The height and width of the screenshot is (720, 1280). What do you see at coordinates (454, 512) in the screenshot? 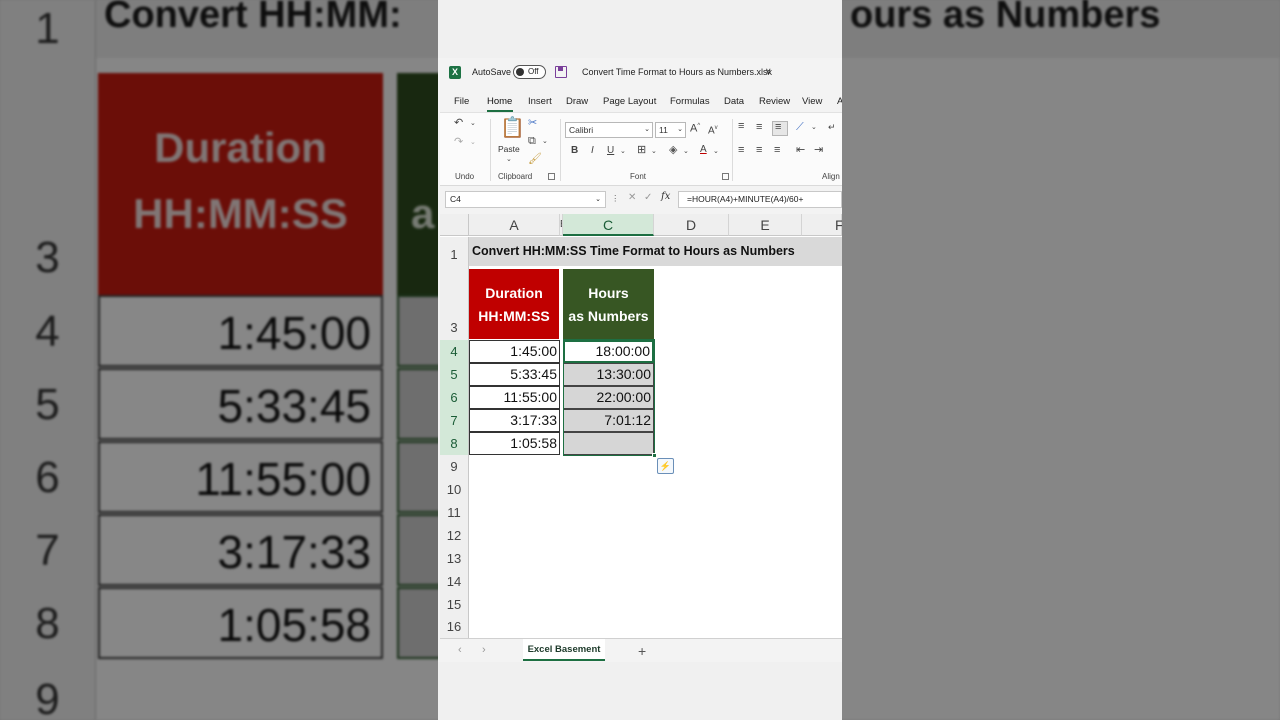
I see `row-header-11: 11` at bounding box center [454, 512].